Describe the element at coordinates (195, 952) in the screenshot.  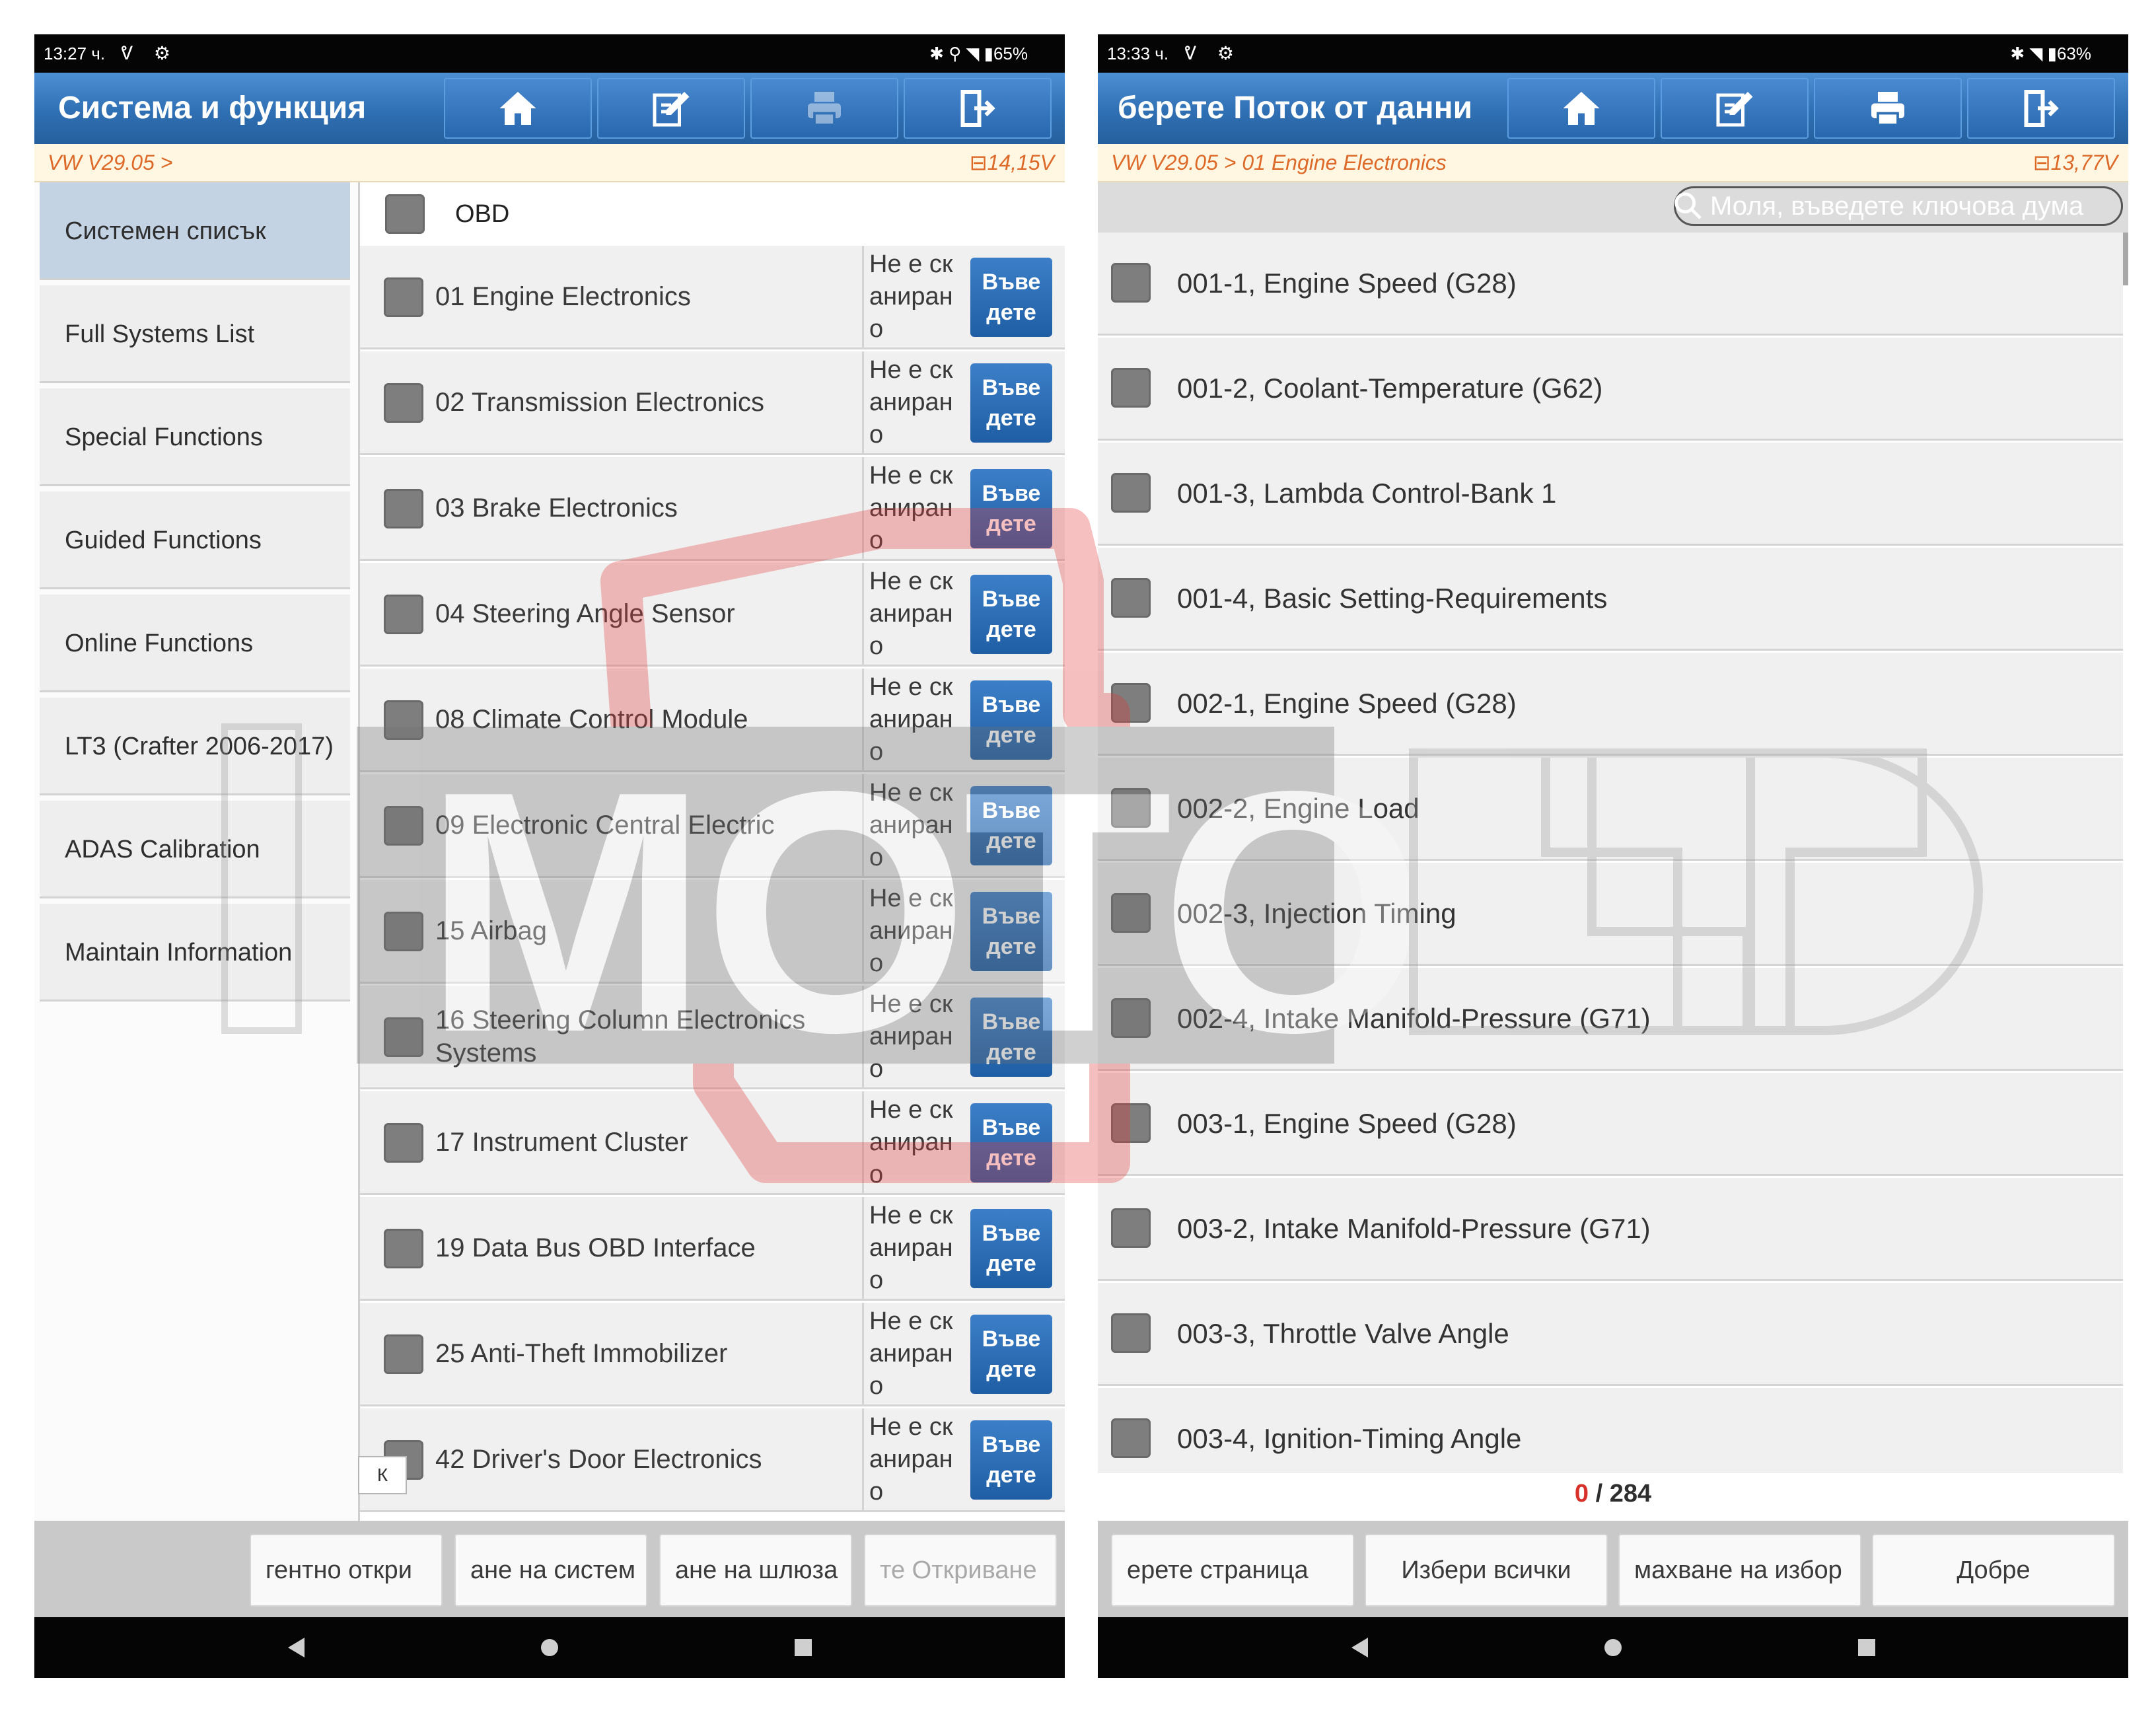
I see `sidebar-item-maintain-information: Maintain Information` at that location.